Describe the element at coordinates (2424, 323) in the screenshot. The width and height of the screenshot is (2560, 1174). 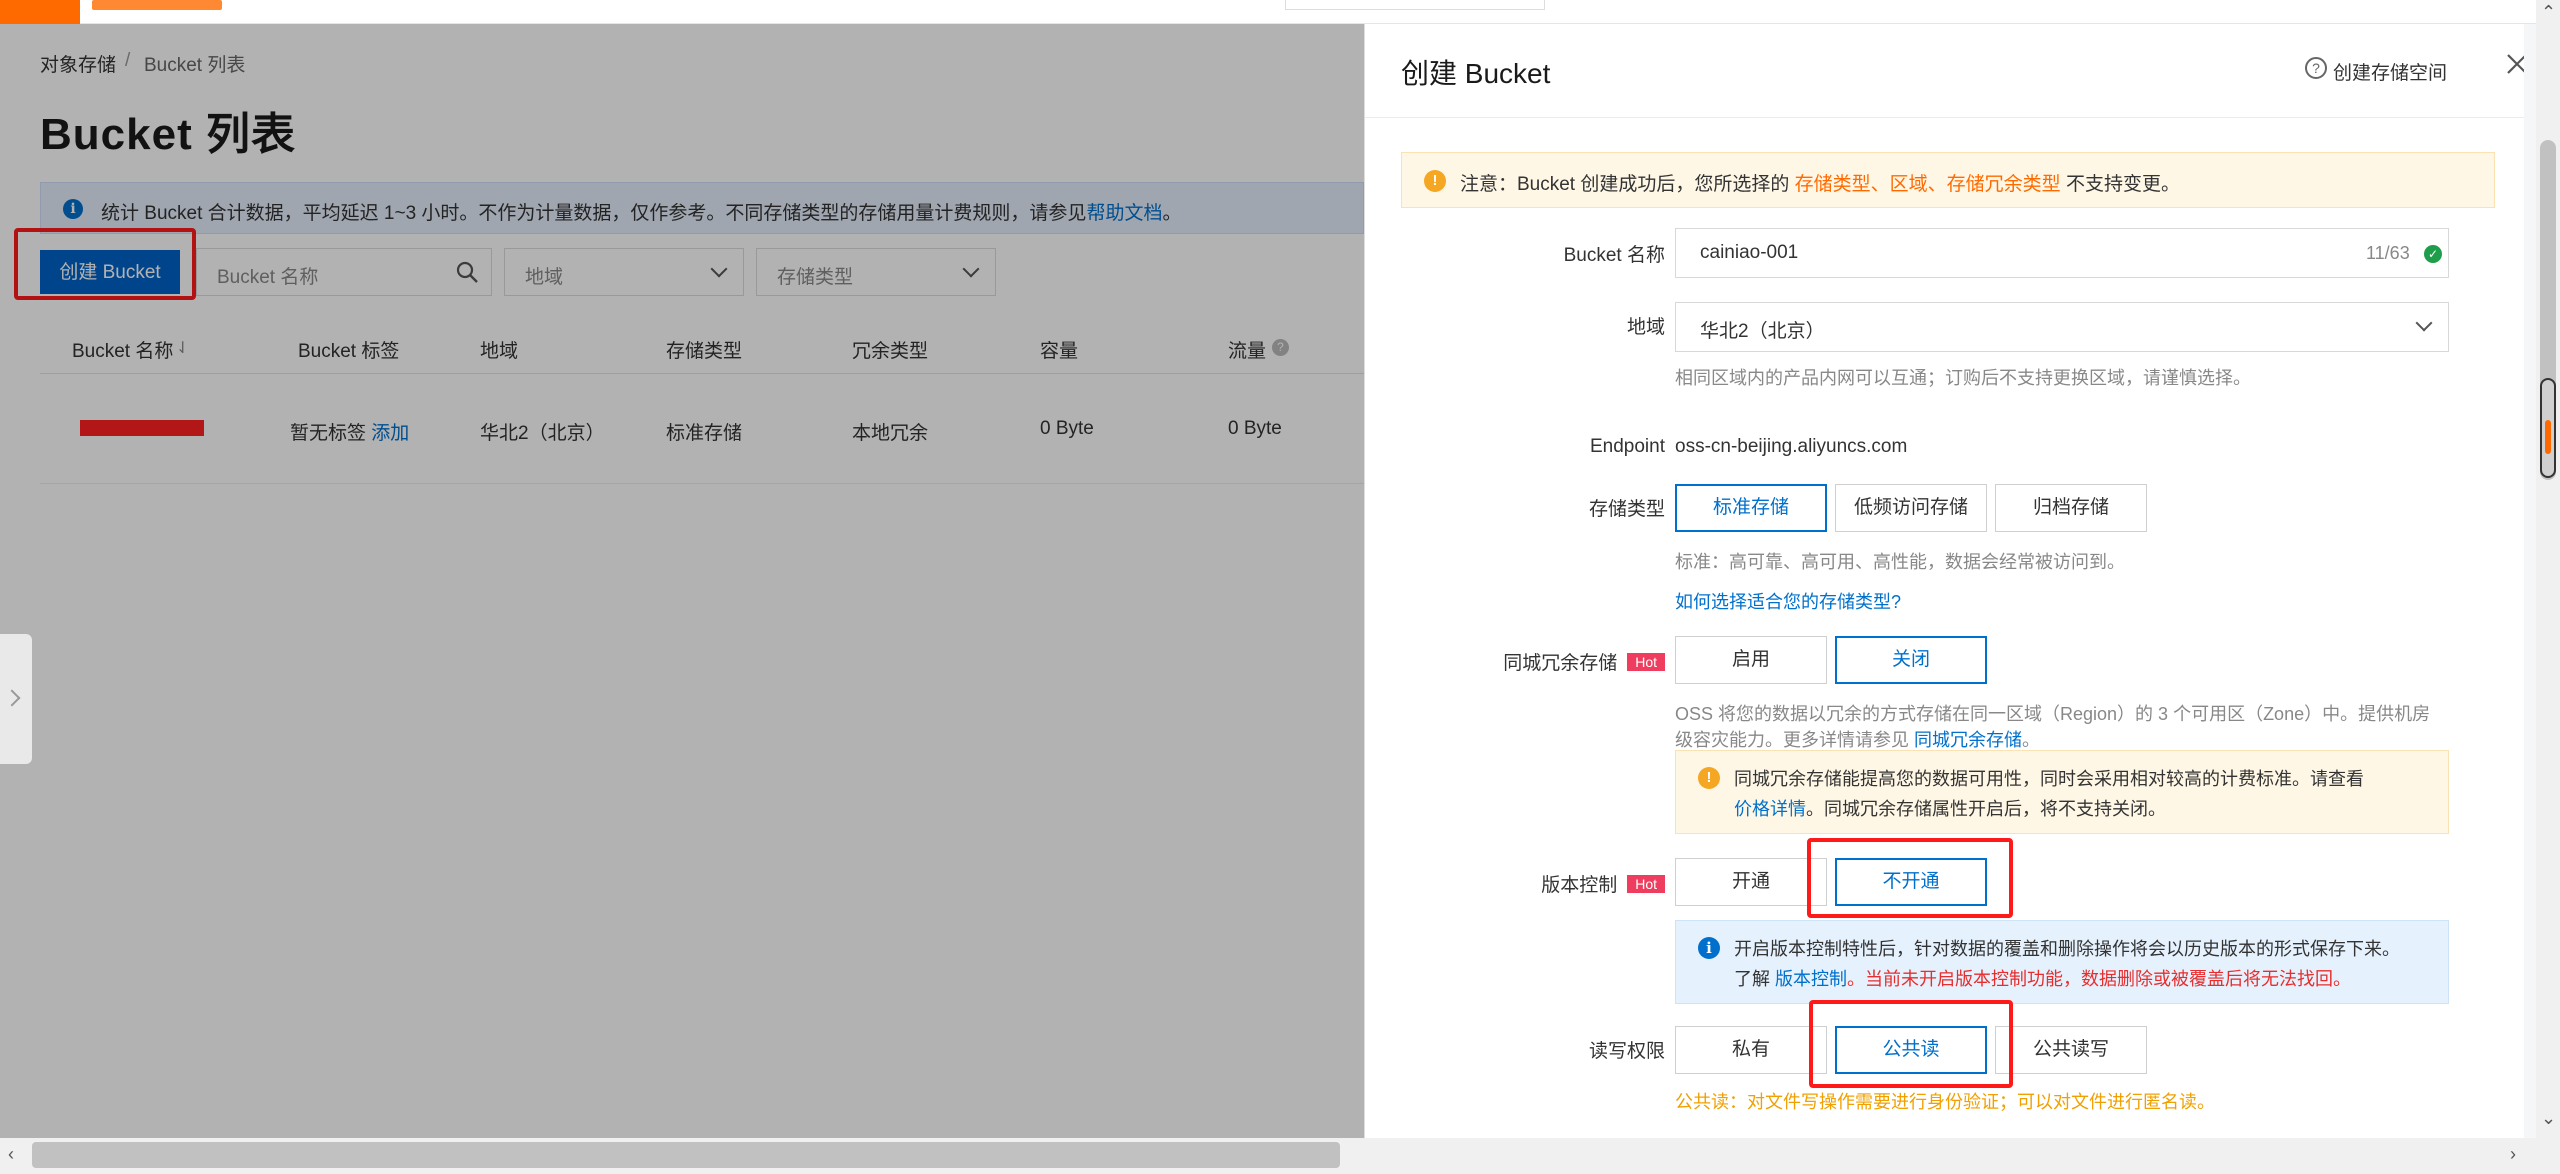
I see `chevron-down-icon` at that location.